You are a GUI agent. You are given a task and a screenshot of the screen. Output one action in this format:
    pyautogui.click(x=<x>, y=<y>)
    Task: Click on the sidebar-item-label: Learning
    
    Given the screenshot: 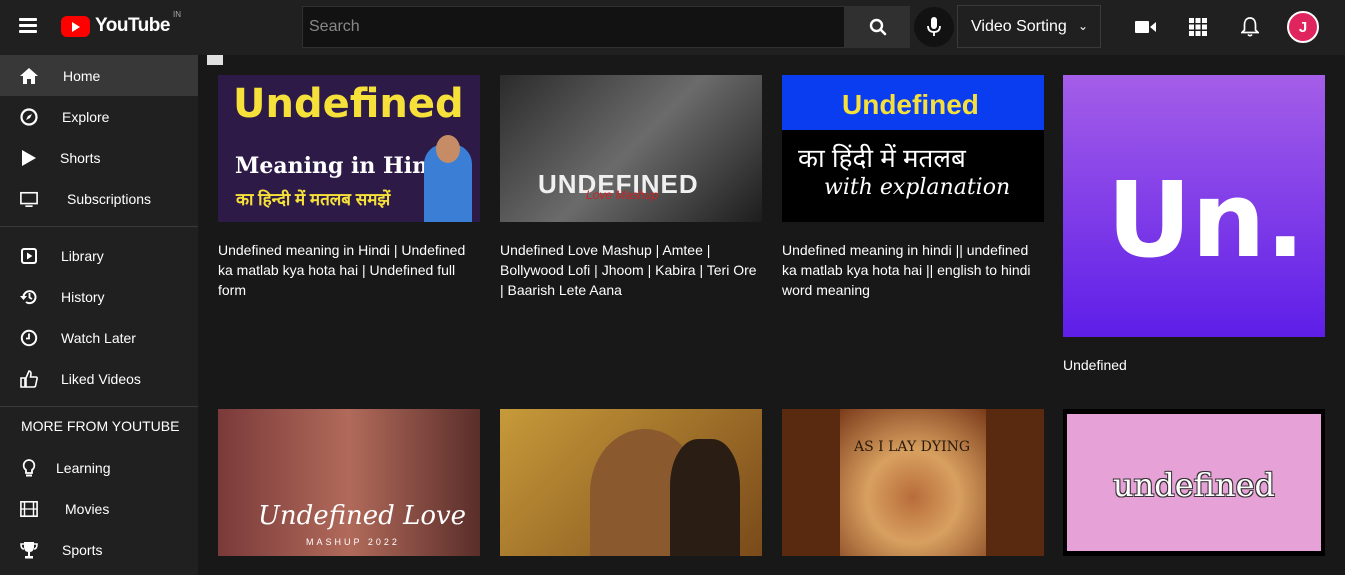 What is the action you would take?
    pyautogui.click(x=83, y=468)
    